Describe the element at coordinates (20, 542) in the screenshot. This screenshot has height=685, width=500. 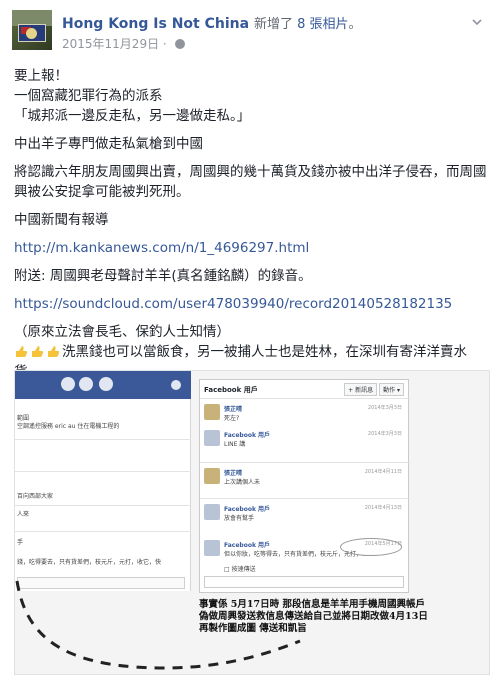
I see `left-row: 手` at that location.